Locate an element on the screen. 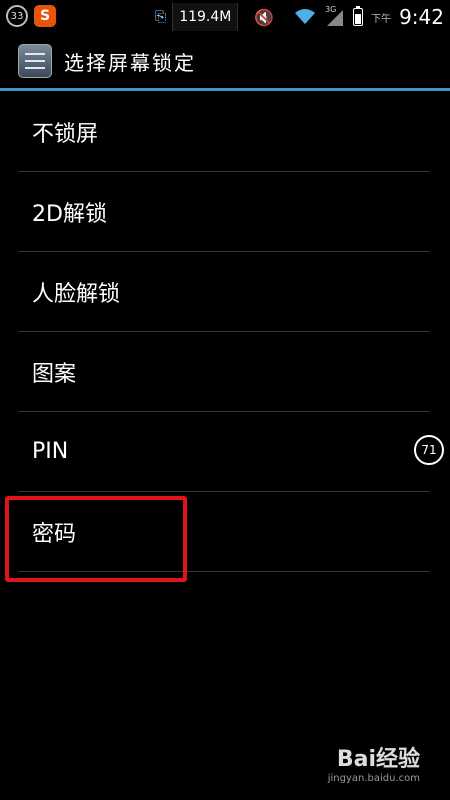 Image resolution: width=450 pixels, height=800 pixels. signal-icon: 3G is located at coordinates (335, 16).